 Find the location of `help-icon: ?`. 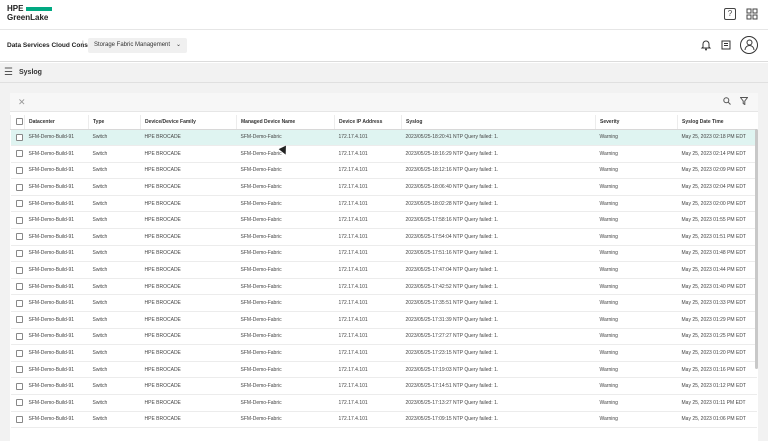

help-icon: ? is located at coordinates (730, 14).